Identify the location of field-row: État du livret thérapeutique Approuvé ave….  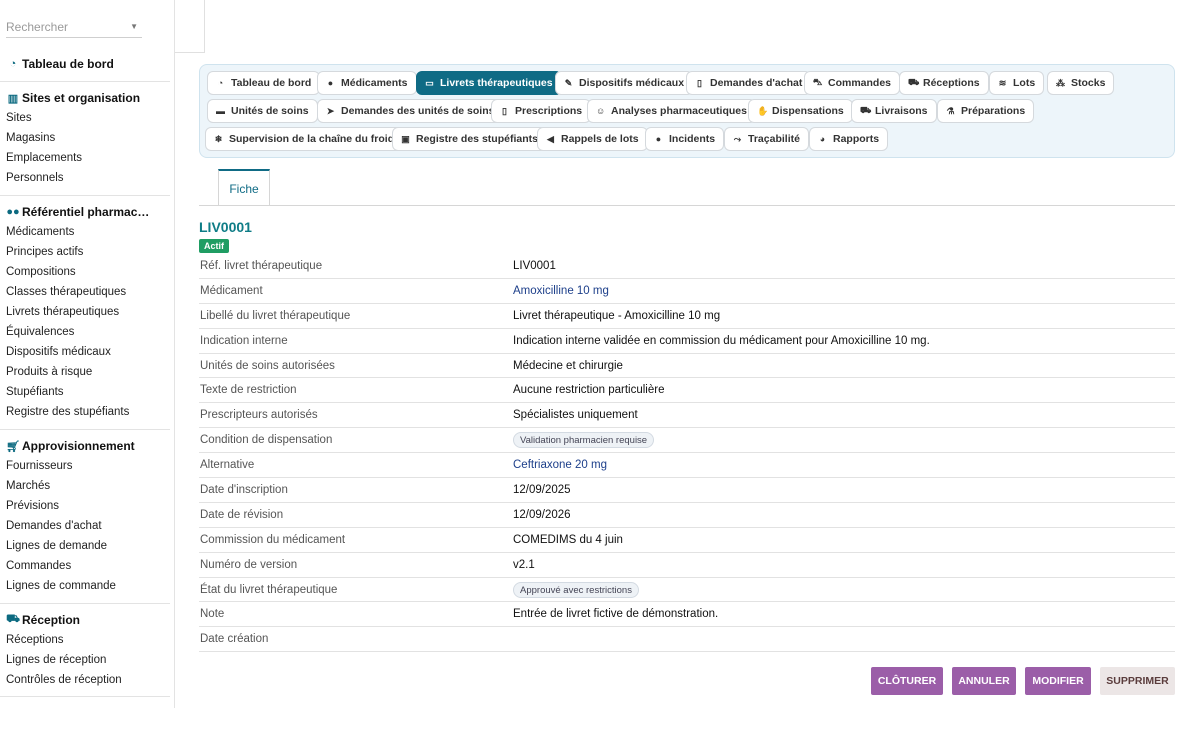
(687, 590).